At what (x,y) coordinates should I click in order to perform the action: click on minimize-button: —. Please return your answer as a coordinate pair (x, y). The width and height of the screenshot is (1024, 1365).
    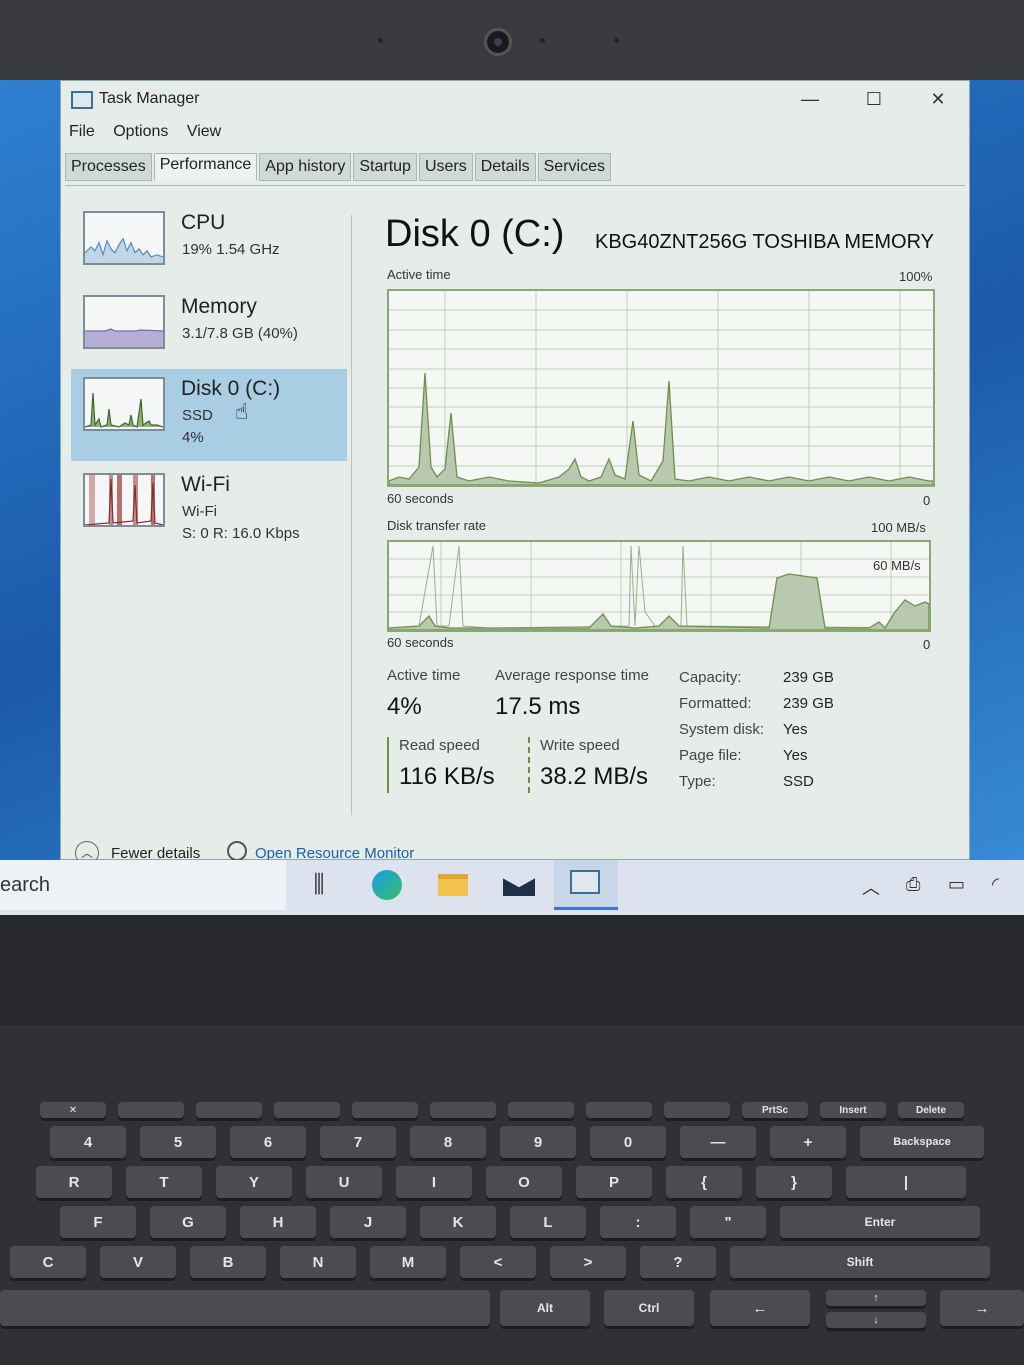
    Looking at the image, I should click on (810, 99).